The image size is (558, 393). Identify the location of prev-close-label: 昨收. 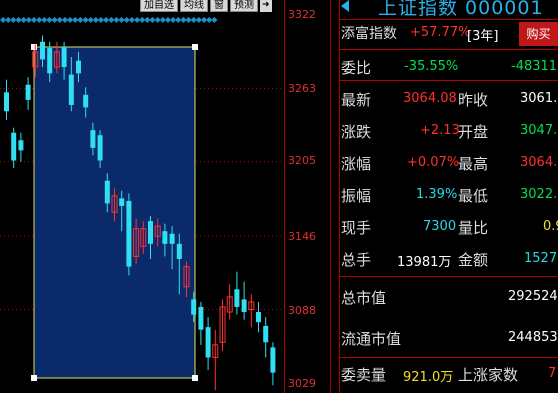
(473, 100).